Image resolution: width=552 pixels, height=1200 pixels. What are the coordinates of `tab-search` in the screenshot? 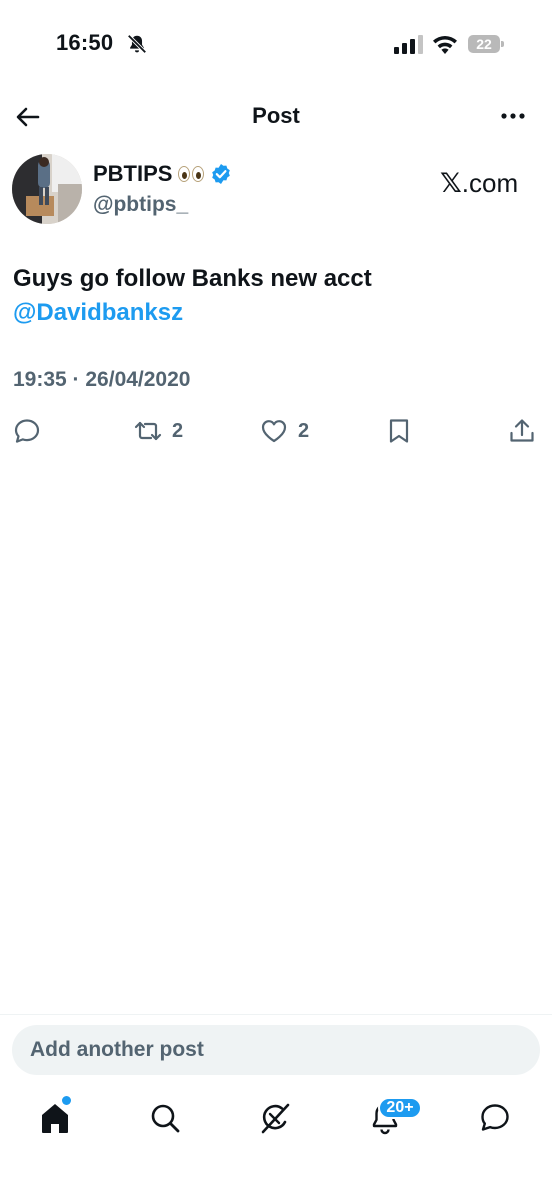 It's located at (165, 1118).